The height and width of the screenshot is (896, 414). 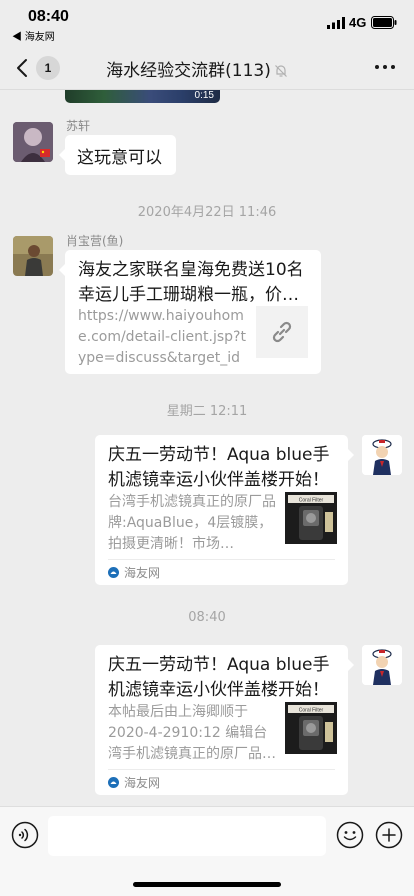 What do you see at coordinates (385, 67) in the screenshot?
I see `more-dots-icon` at bounding box center [385, 67].